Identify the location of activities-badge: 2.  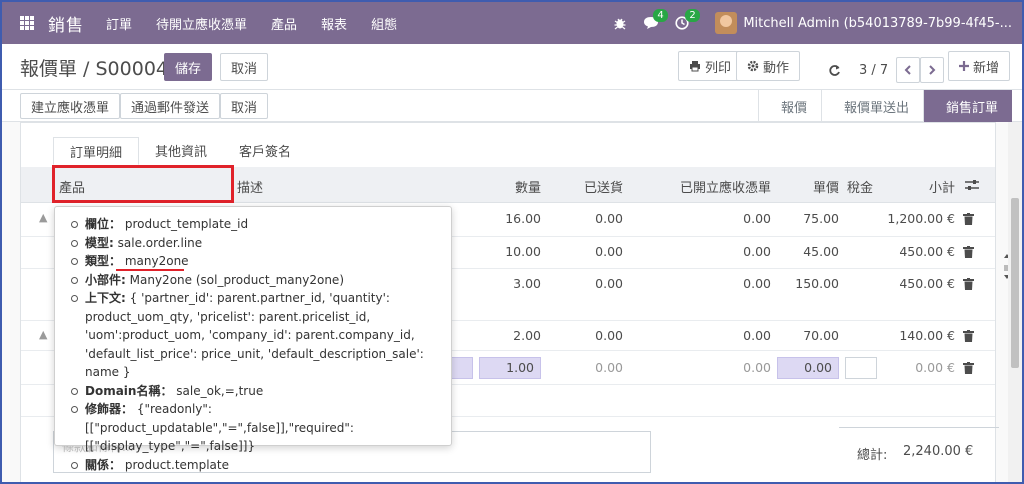
(692, 15).